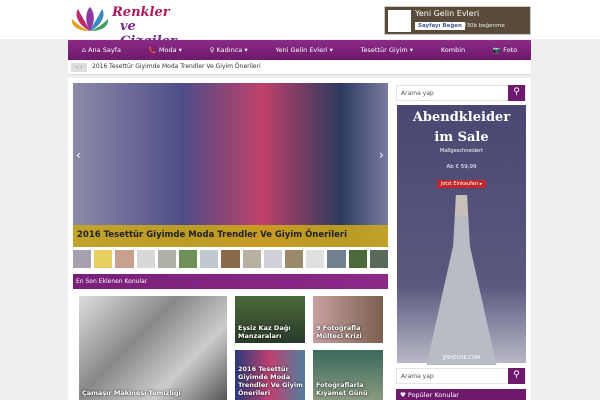  What do you see at coordinates (461, 93) in the screenshot?
I see `search-box: Arama yap ⚲` at bounding box center [461, 93].